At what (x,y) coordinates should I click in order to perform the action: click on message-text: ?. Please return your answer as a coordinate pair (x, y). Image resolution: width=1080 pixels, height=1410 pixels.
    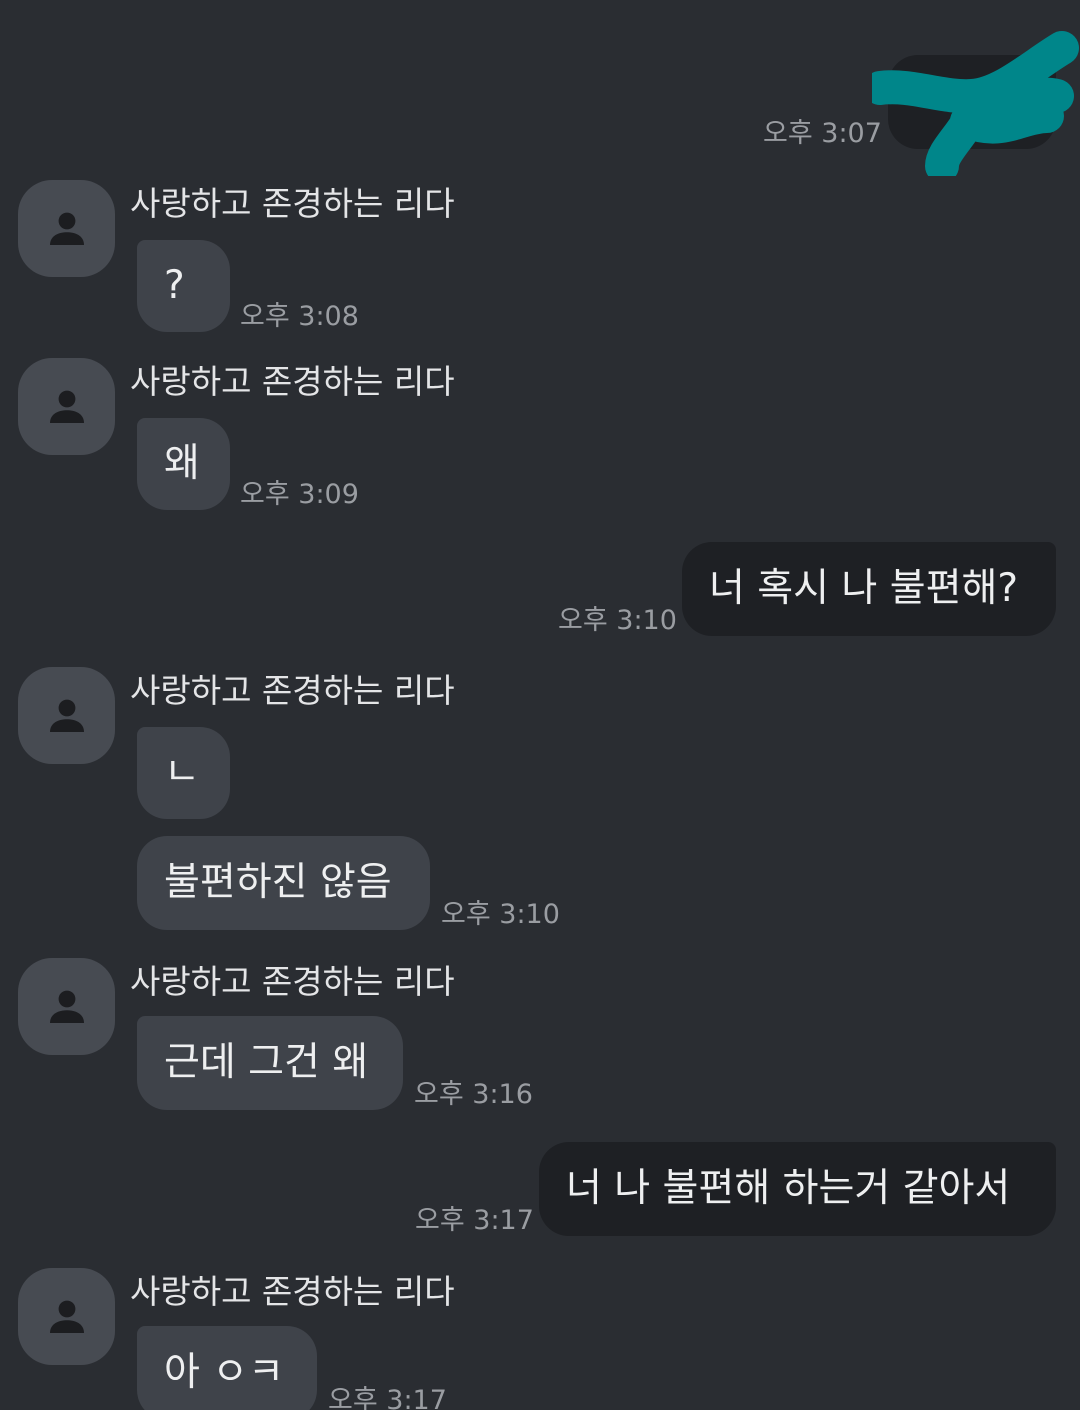
    Looking at the image, I should click on (174, 285).